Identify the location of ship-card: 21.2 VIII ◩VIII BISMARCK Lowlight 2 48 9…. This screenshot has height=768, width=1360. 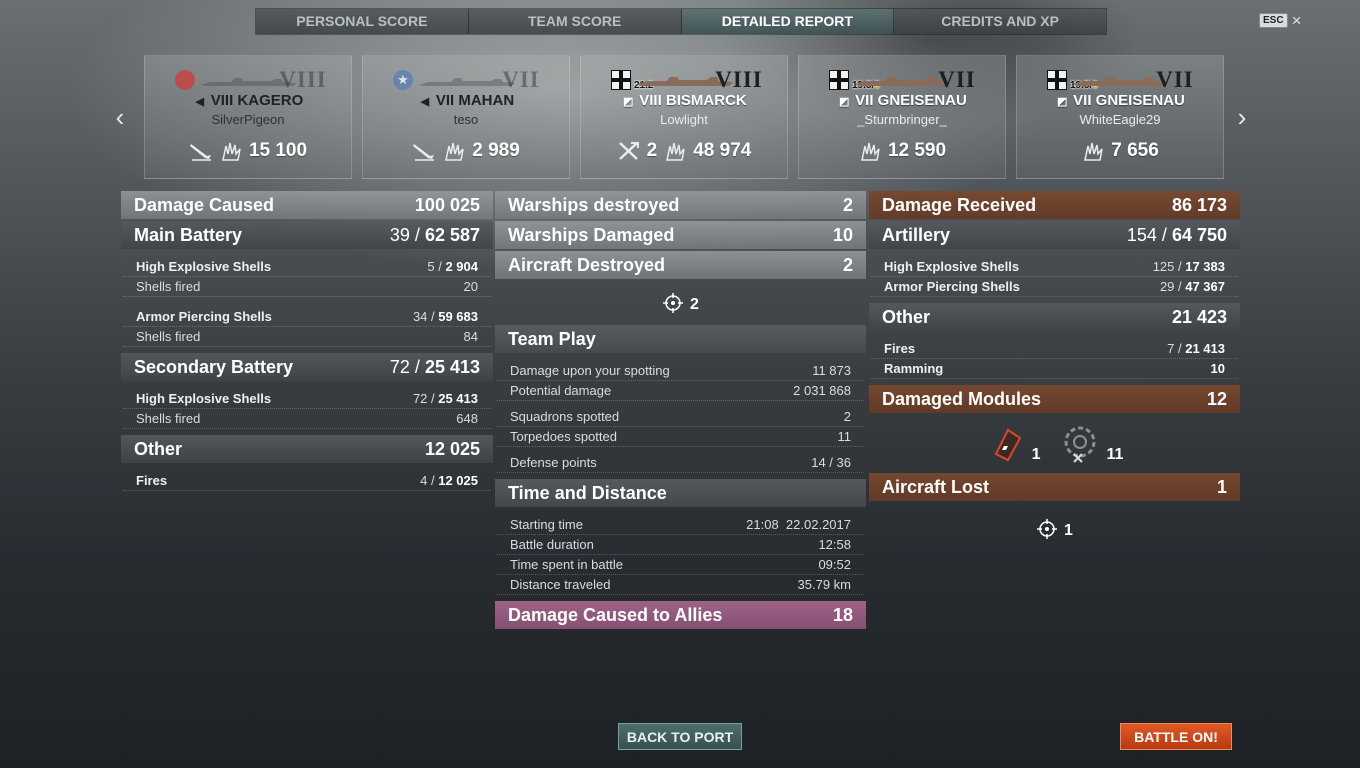
(684, 117).